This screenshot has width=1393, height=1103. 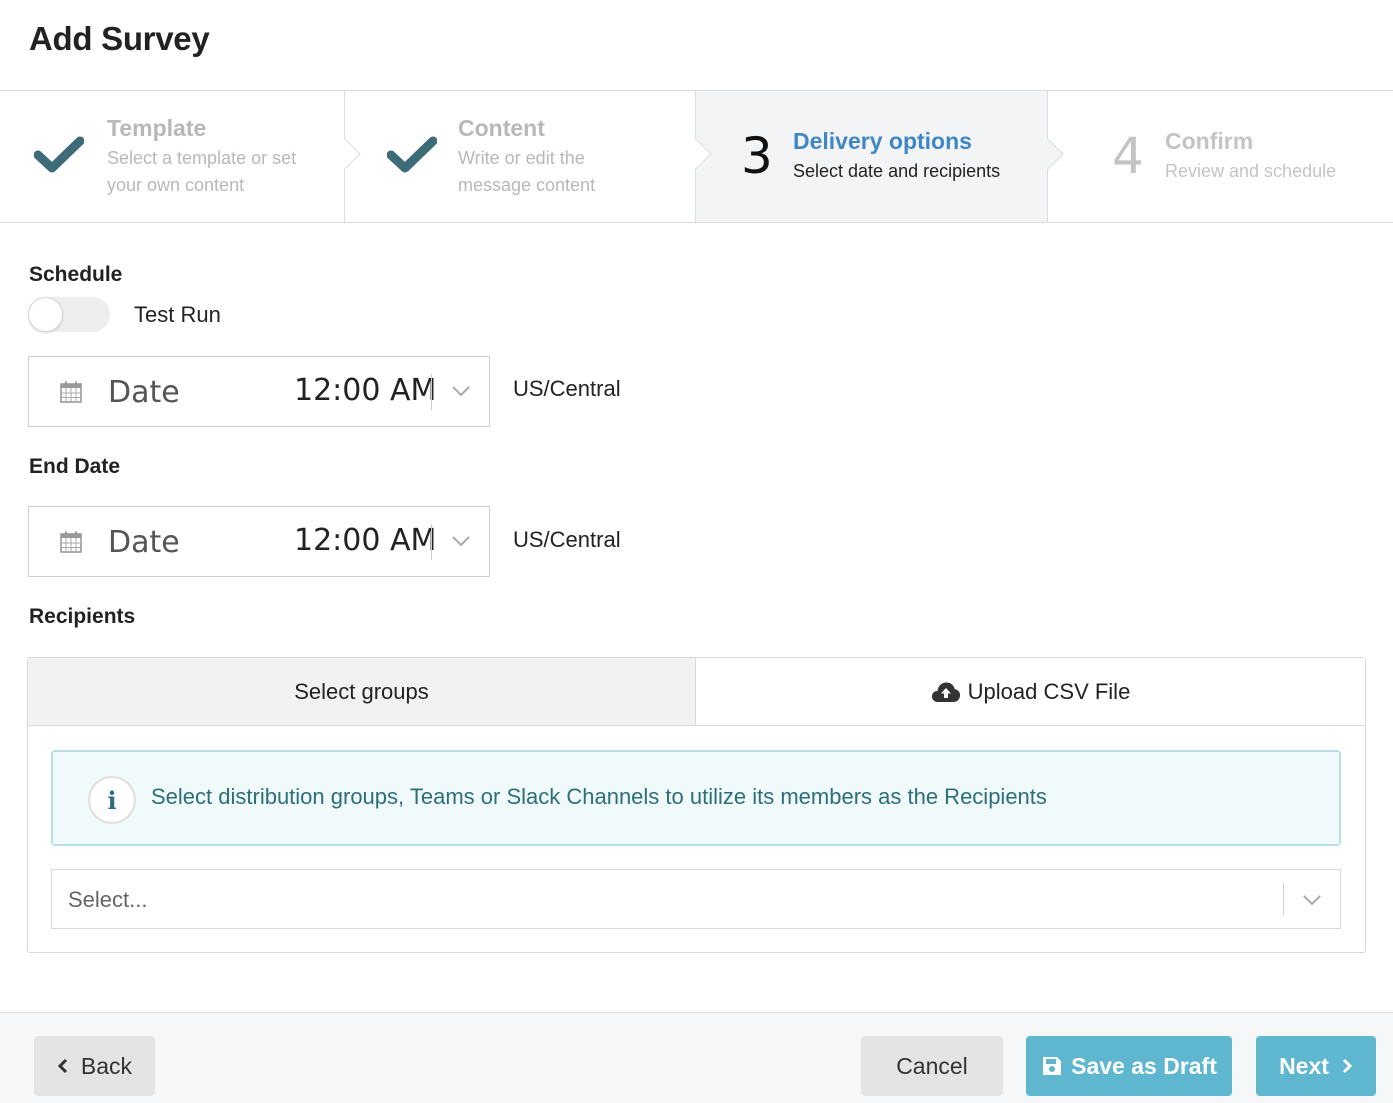 I want to click on step-title: Delivery options, so click(x=882, y=141).